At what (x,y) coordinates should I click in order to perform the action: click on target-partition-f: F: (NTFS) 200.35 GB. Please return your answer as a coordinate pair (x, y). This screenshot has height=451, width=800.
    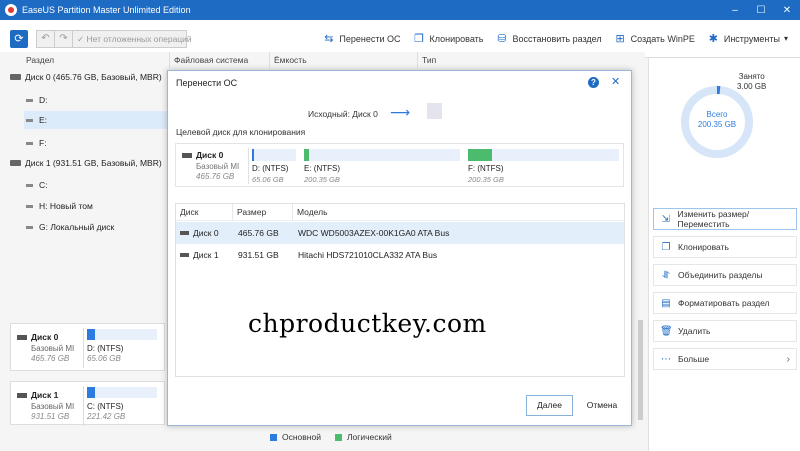
    Looking at the image, I should click on (543, 167).